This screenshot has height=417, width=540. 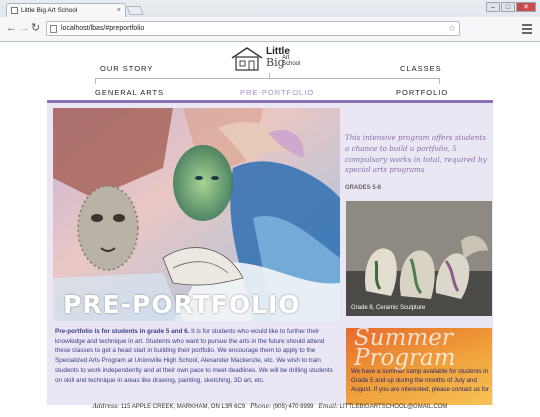 What do you see at coordinates (293, 407) in the screenshot?
I see `footer-phone: (905) 470 8999` at bounding box center [293, 407].